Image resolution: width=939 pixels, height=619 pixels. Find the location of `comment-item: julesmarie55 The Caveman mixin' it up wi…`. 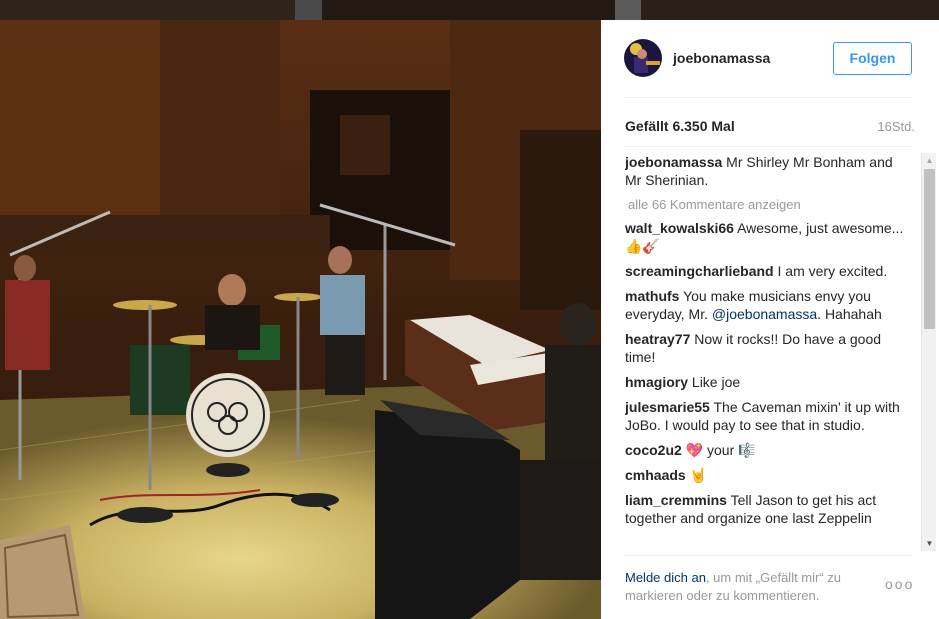

comment-item: julesmarie55 The Caveman mixin' it up wi… is located at coordinates (766, 416).